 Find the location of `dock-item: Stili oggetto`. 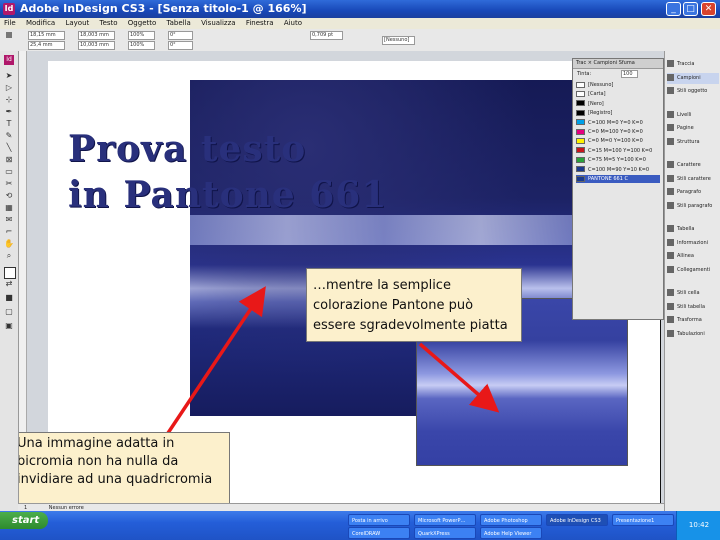

dock-item: Stili oggetto is located at coordinates (693, 91).